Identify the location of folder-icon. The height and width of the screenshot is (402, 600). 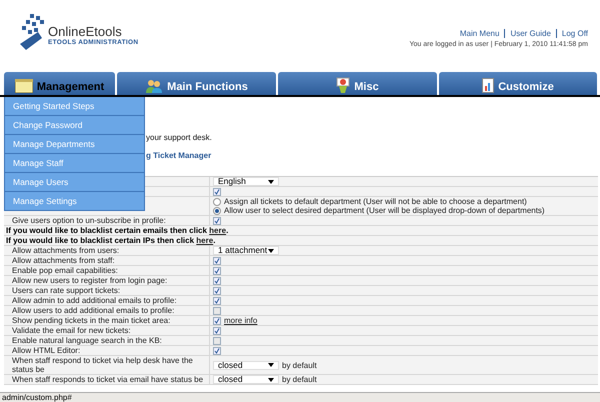
(23, 86).